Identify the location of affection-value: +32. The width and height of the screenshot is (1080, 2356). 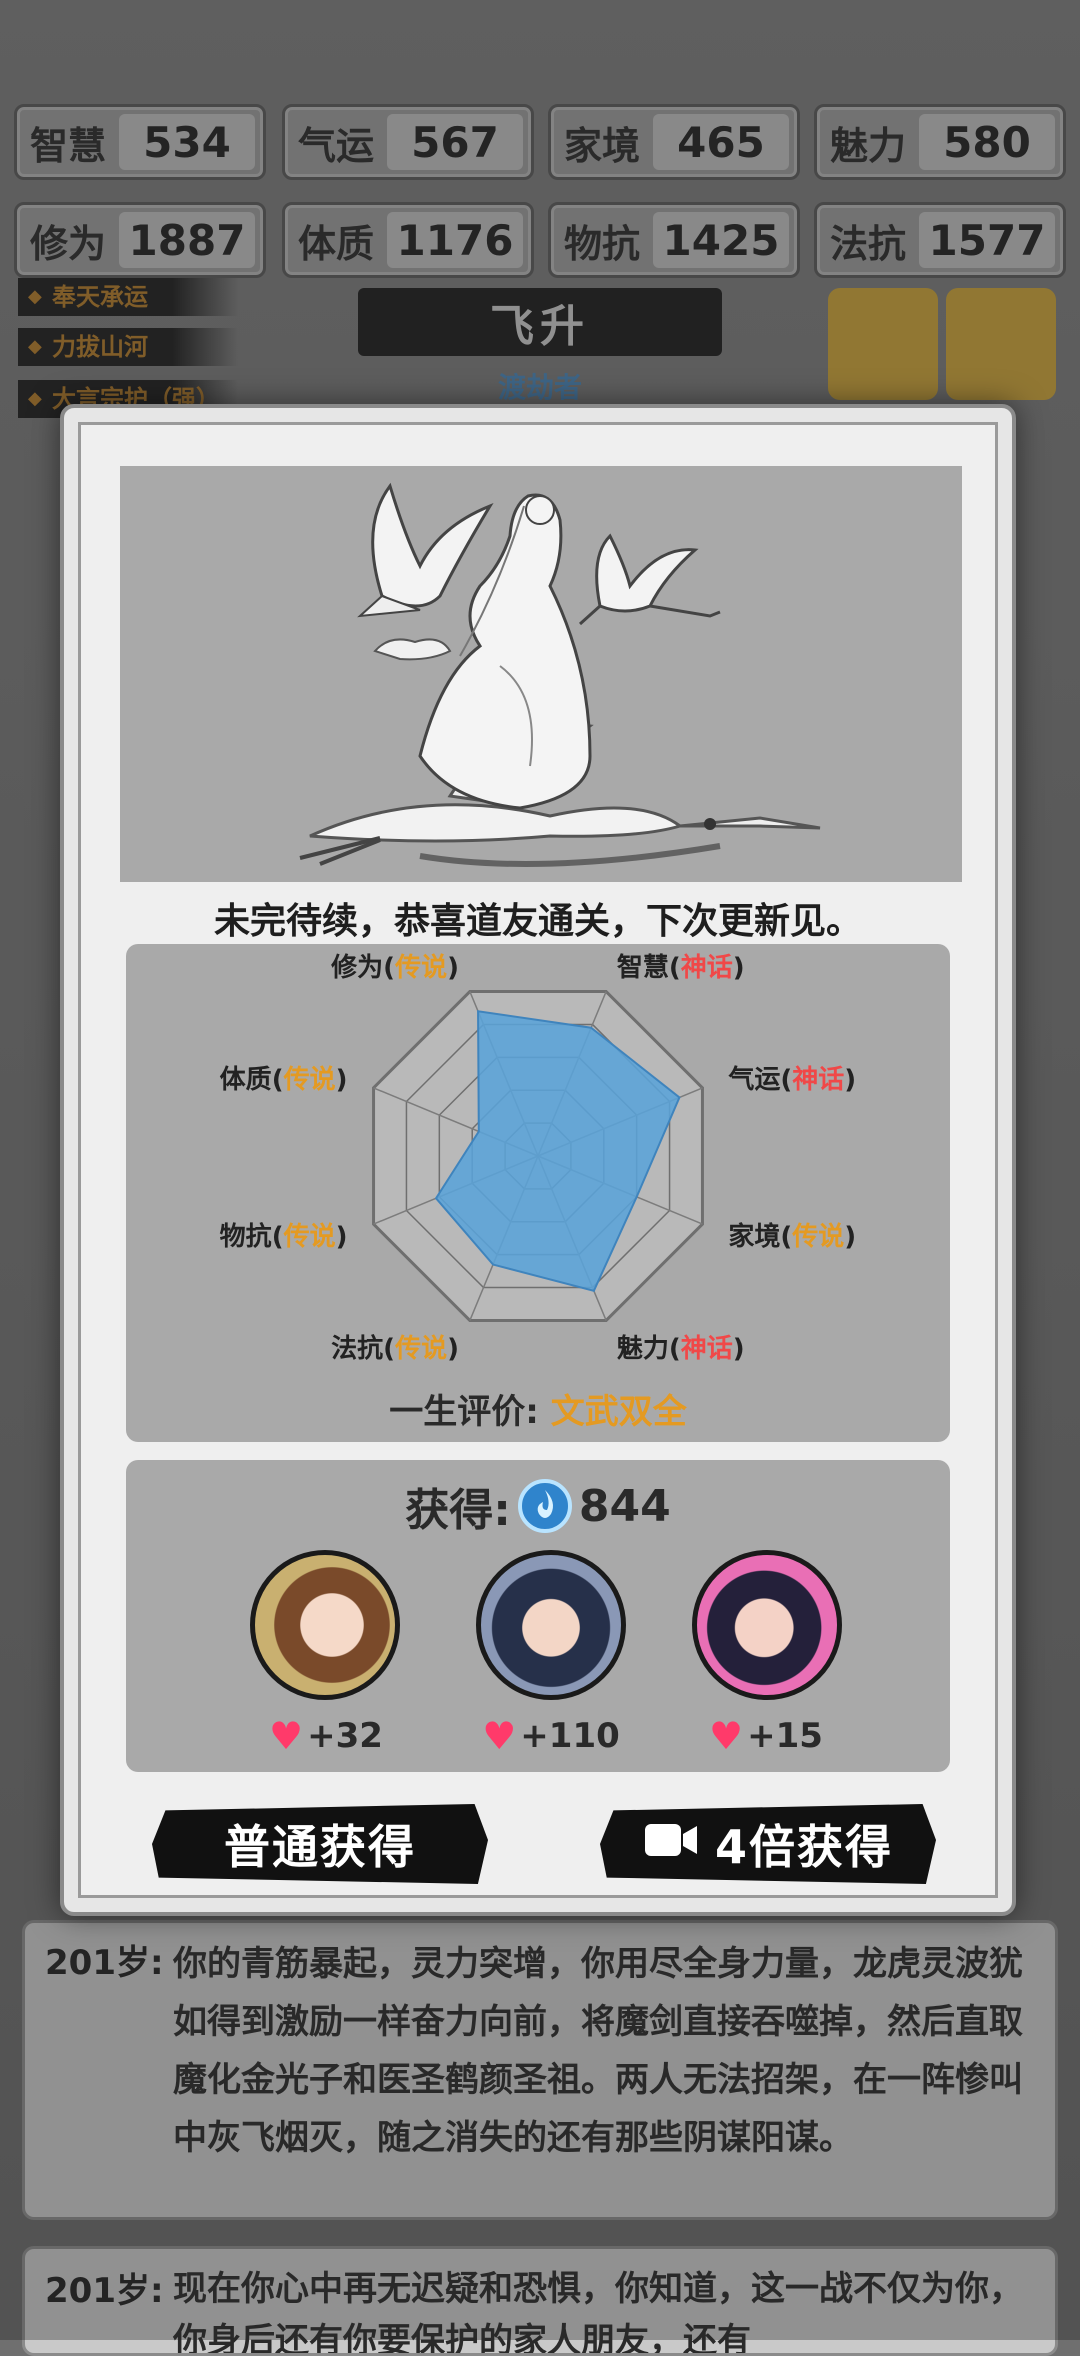
(345, 1736).